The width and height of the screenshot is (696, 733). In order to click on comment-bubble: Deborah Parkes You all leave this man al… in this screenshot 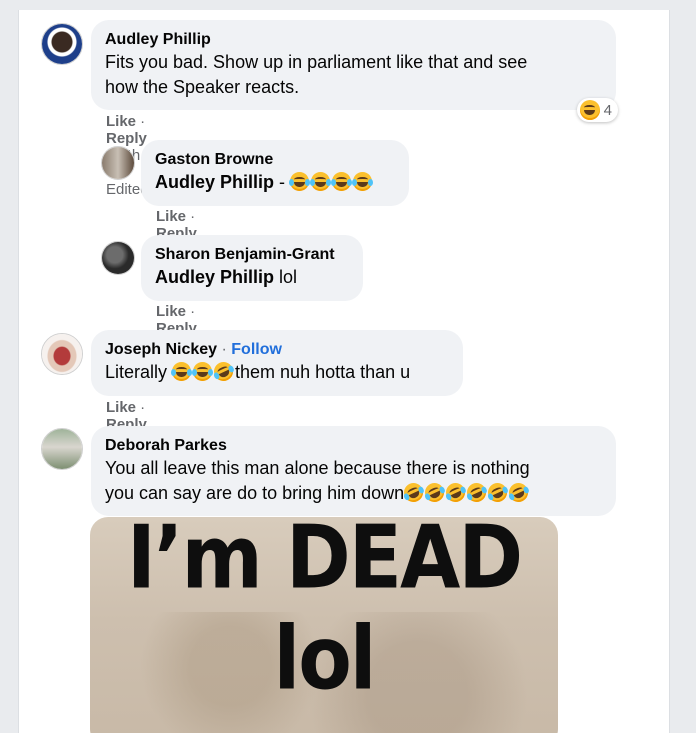, I will do `click(353, 471)`.